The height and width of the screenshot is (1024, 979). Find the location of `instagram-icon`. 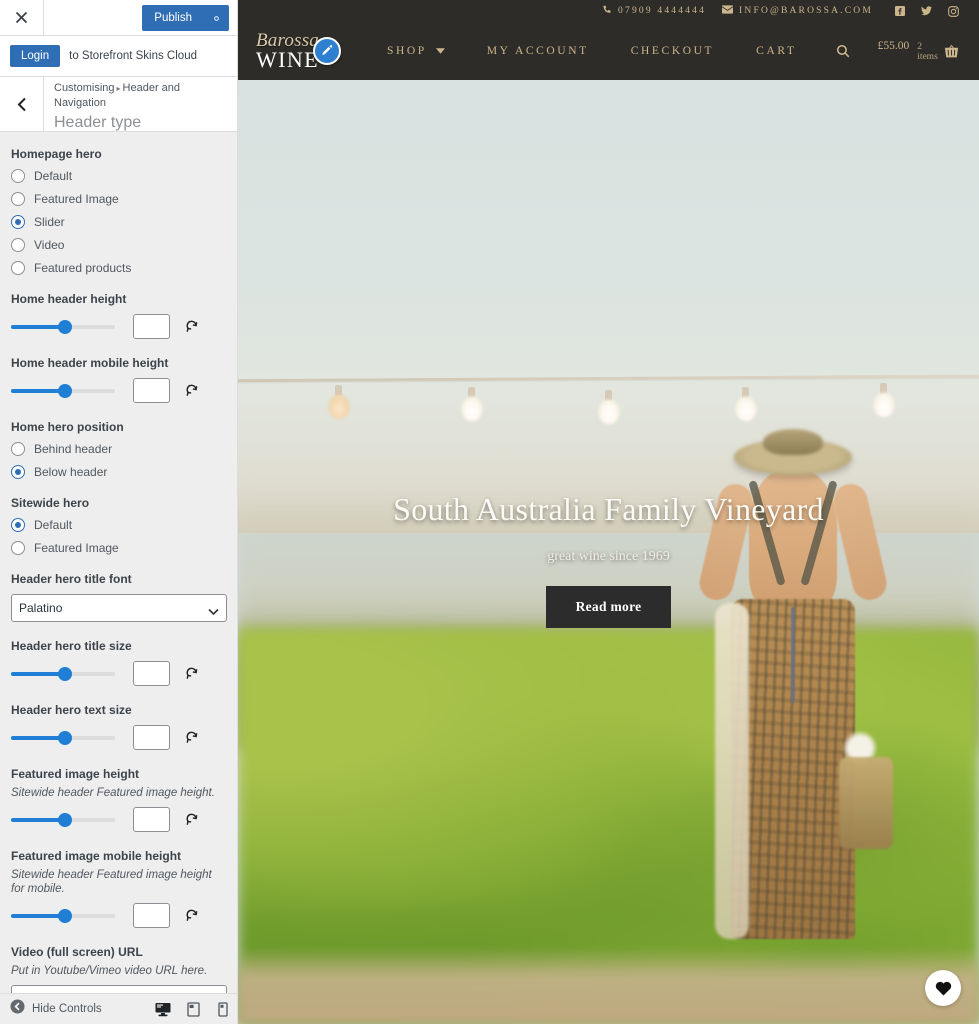

instagram-icon is located at coordinates (953, 11).